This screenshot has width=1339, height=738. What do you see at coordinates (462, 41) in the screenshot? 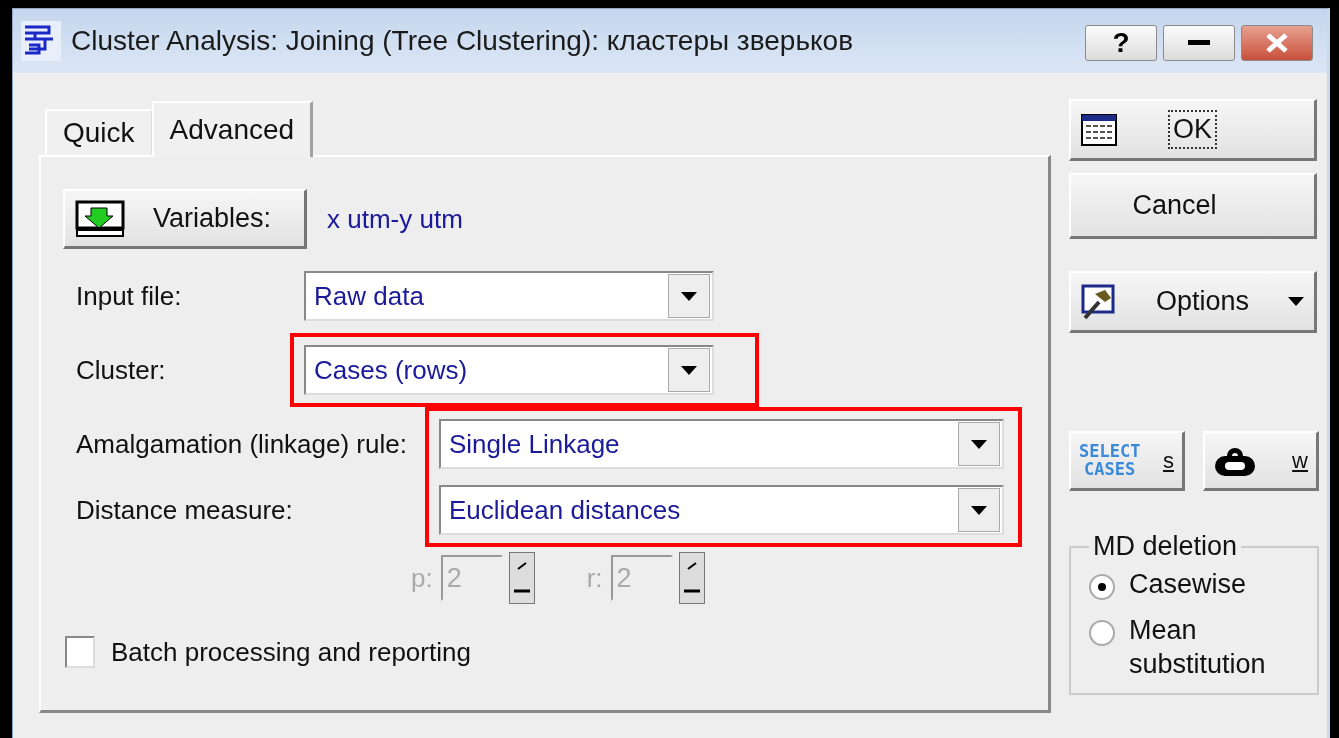
I see `window-title: Cluster Analysis: Joining (Tree Clustering): кластеры зверьков` at bounding box center [462, 41].